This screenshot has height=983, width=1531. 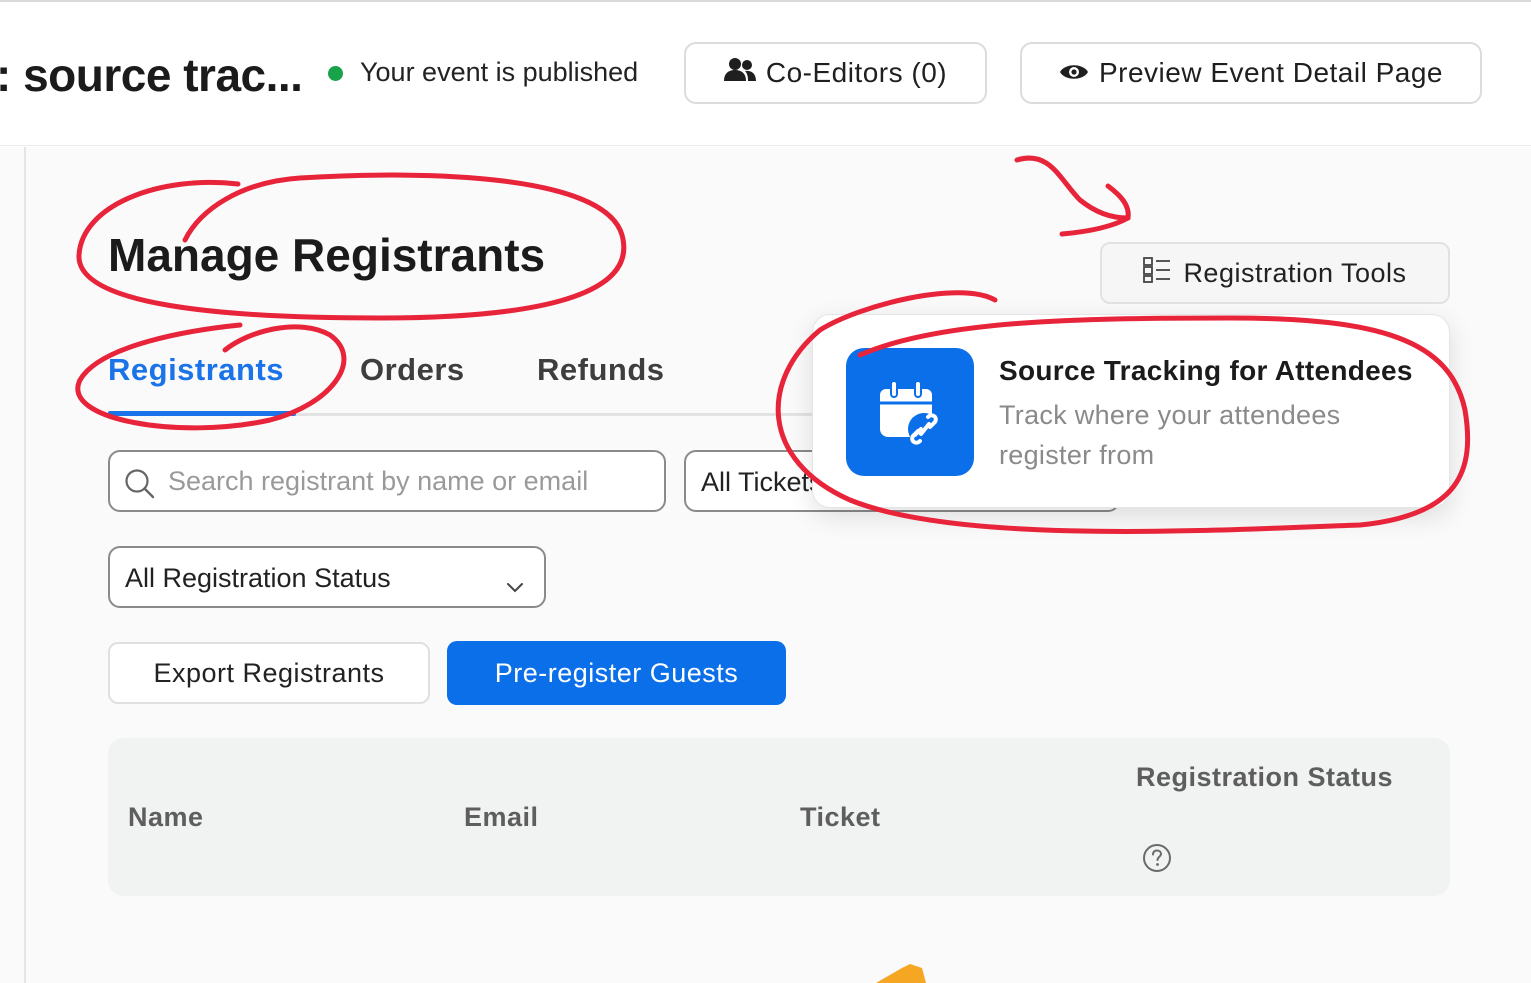 What do you see at coordinates (408, 481) in the screenshot?
I see `search-input` at bounding box center [408, 481].